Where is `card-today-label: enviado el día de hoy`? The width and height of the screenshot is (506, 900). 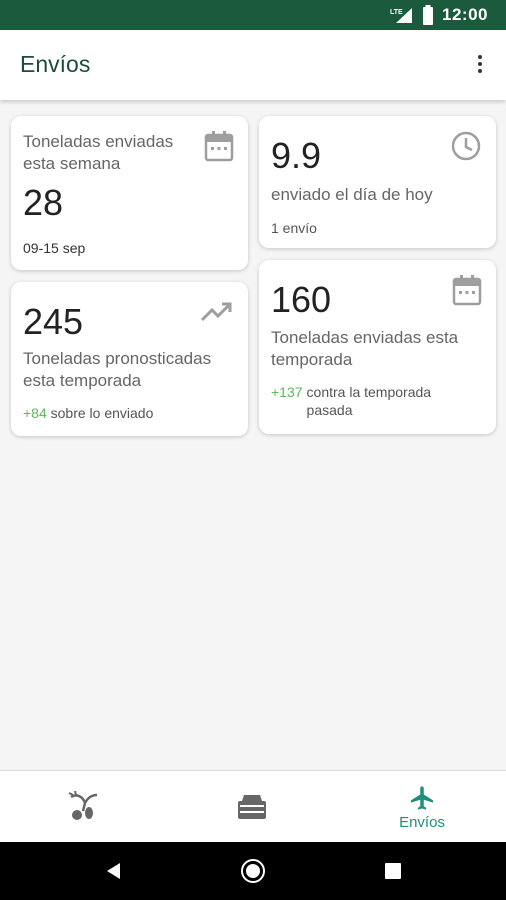
card-today-label: enviado el día de hoy is located at coordinates (352, 194).